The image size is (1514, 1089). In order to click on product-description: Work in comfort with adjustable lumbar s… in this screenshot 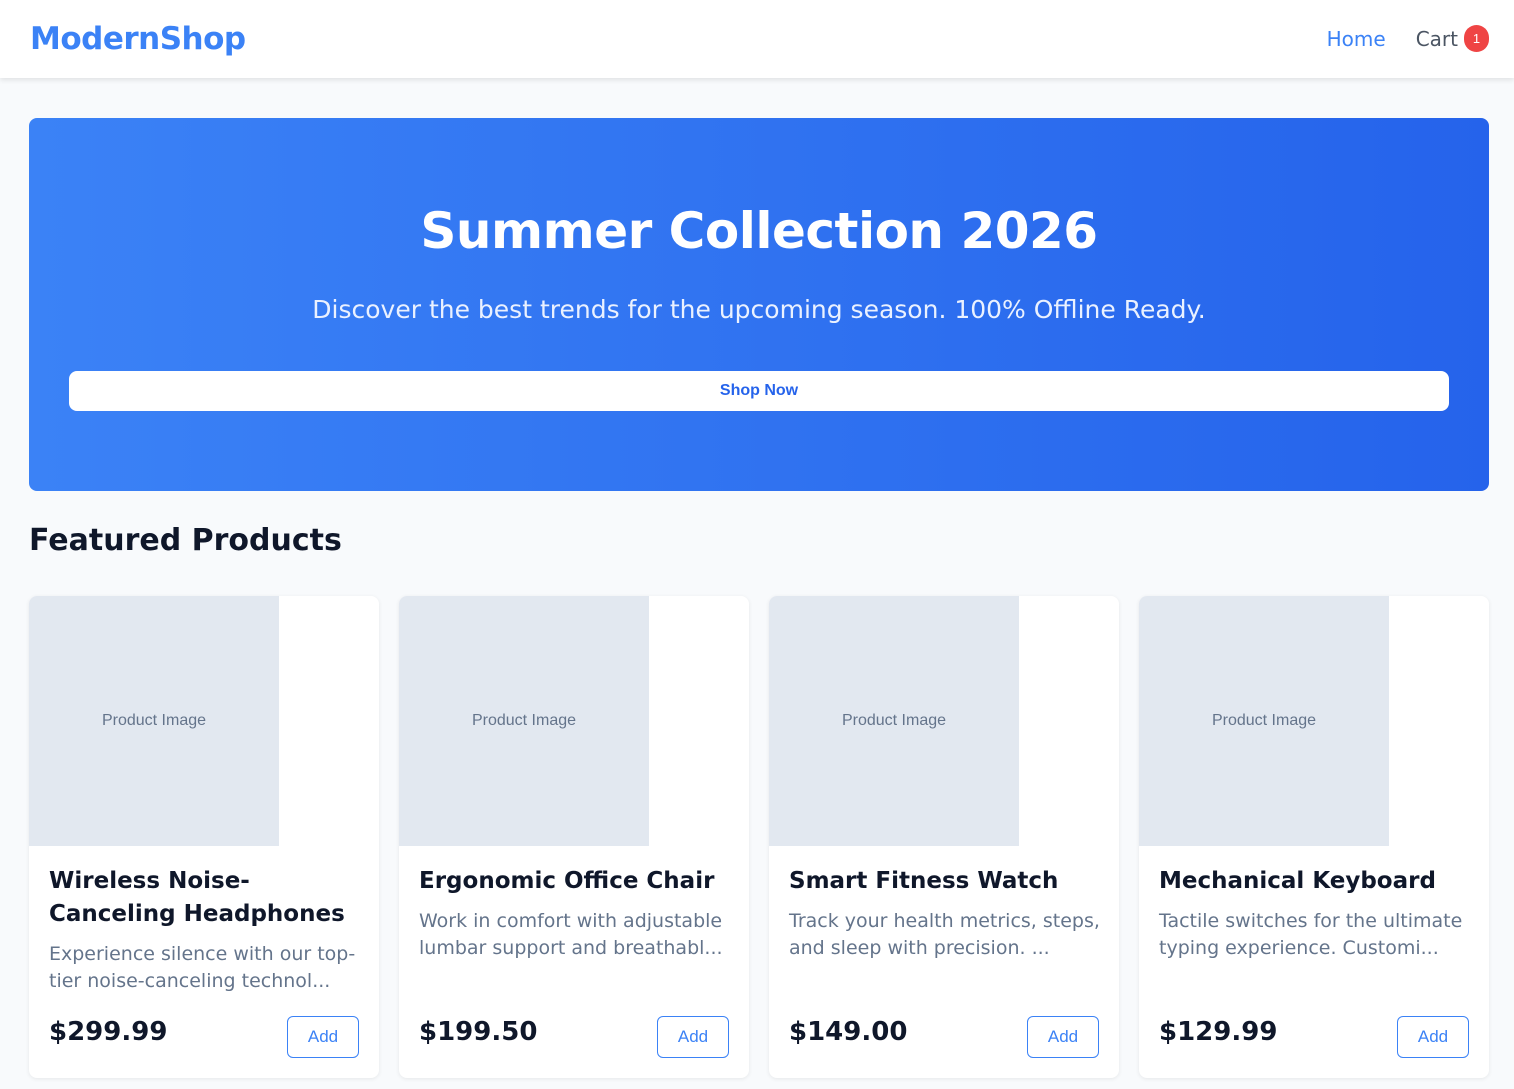, I will do `click(571, 934)`.